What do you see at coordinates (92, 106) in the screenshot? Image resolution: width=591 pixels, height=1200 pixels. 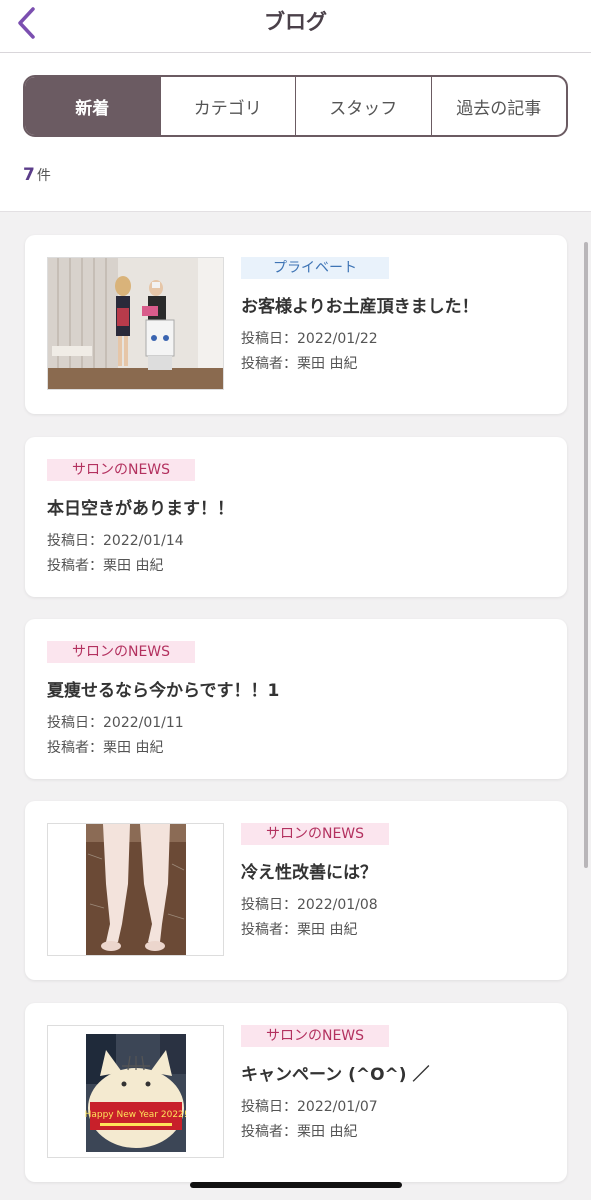 I see `tab-new: 新着` at bounding box center [92, 106].